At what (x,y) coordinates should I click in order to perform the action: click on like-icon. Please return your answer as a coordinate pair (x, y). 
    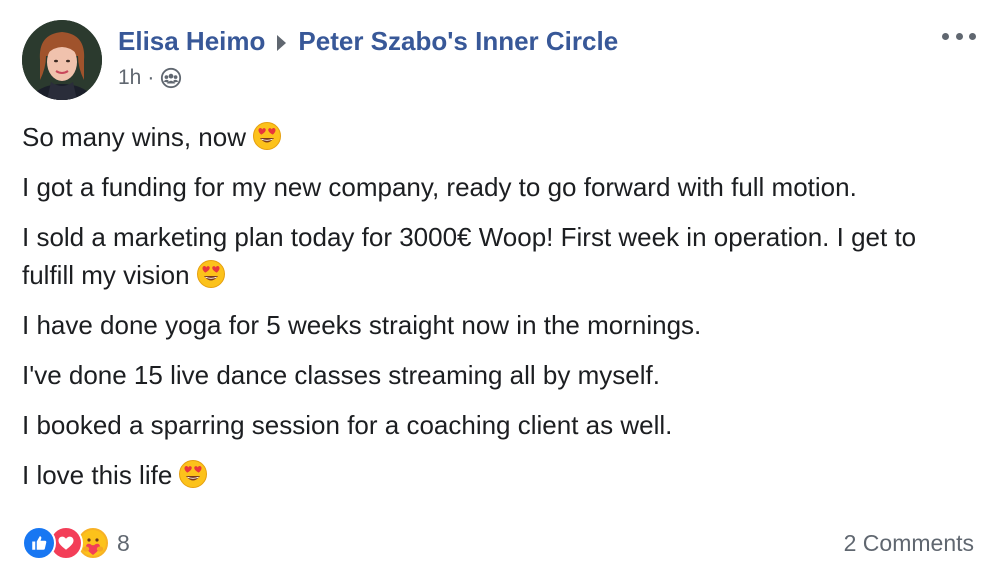
    Looking at the image, I should click on (39, 543).